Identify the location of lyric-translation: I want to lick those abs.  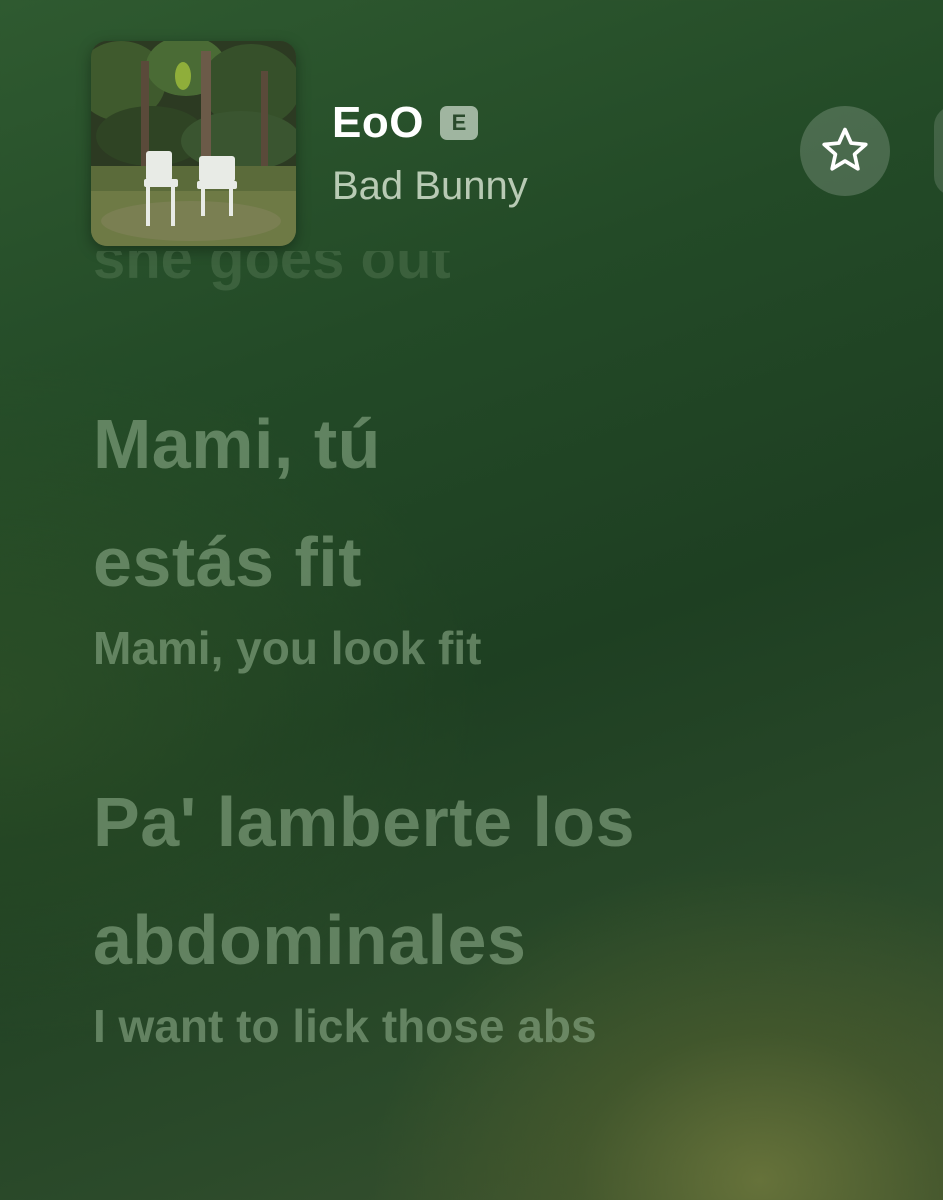
(345, 1026).